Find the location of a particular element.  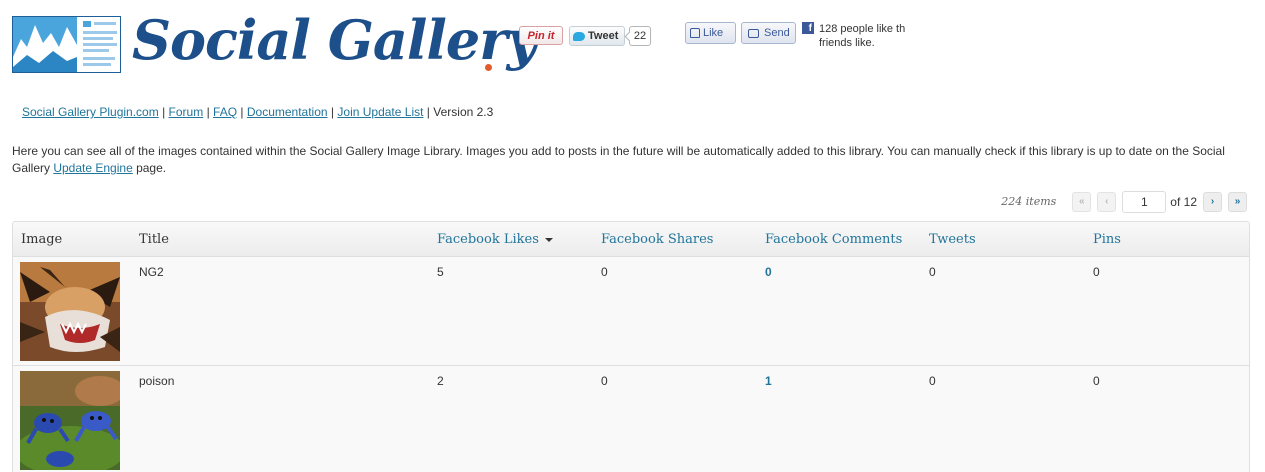

speech-bubble-icon is located at coordinates (753, 33).